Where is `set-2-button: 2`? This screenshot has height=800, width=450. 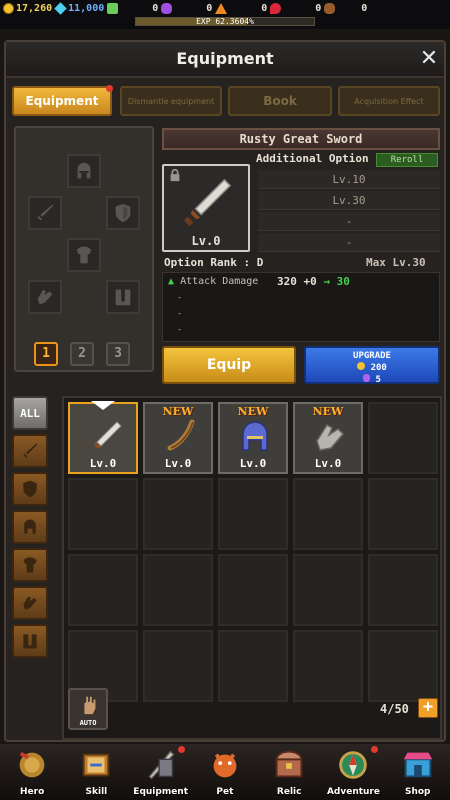
set-2-button: 2 is located at coordinates (82, 354).